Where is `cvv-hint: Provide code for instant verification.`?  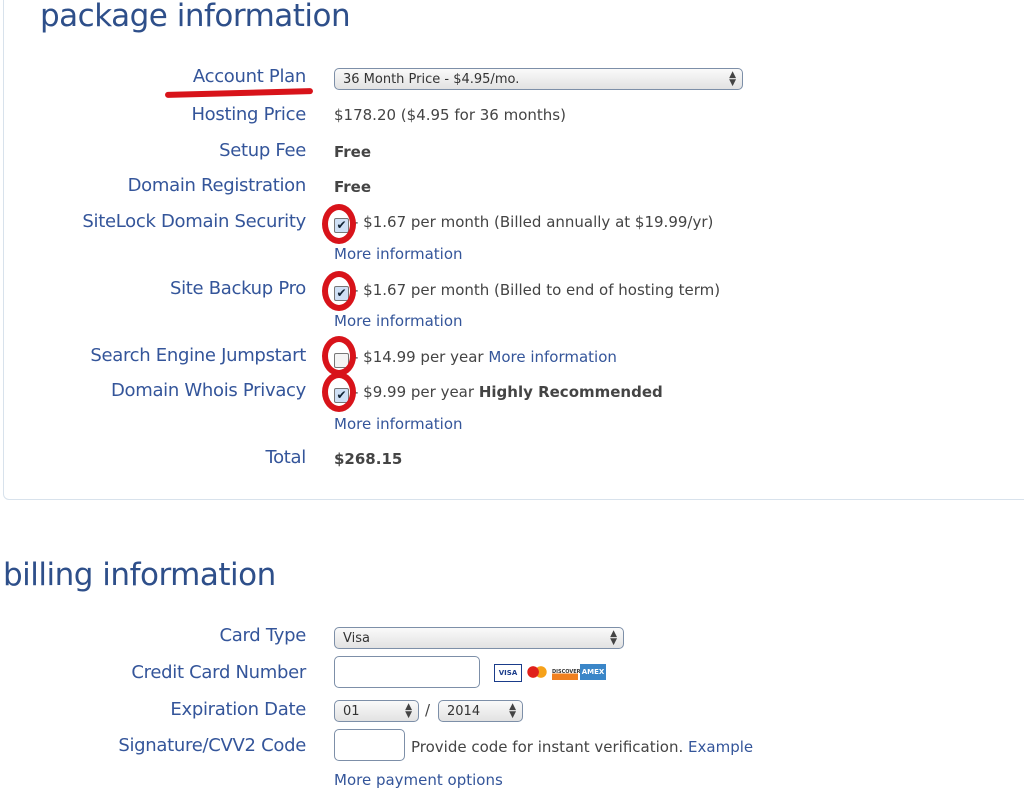
cvv-hint: Provide code for instant verification. is located at coordinates (547, 747).